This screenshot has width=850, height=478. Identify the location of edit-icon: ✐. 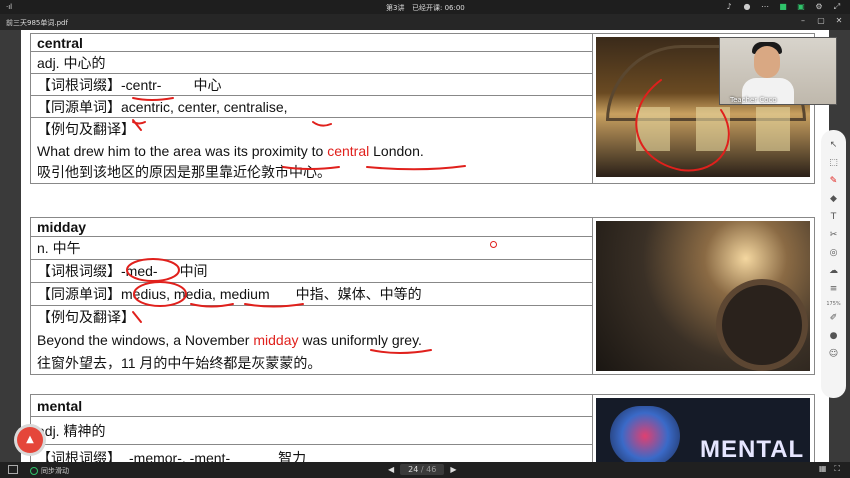
(834, 318).